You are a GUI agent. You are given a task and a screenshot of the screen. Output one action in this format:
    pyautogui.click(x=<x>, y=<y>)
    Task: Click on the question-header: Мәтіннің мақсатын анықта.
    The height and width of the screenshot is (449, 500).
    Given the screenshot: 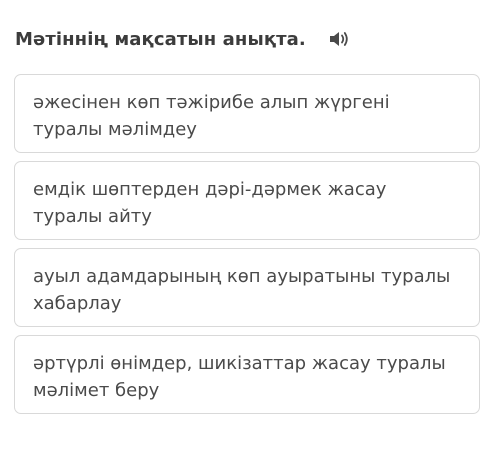 What is the action you would take?
    pyautogui.click(x=183, y=39)
    